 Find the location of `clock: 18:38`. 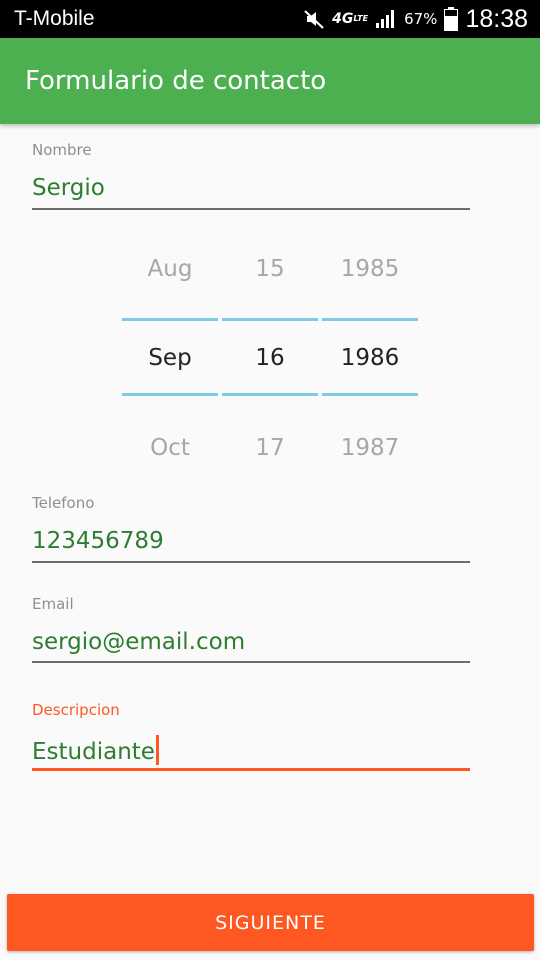

clock: 18:38 is located at coordinates (496, 19).